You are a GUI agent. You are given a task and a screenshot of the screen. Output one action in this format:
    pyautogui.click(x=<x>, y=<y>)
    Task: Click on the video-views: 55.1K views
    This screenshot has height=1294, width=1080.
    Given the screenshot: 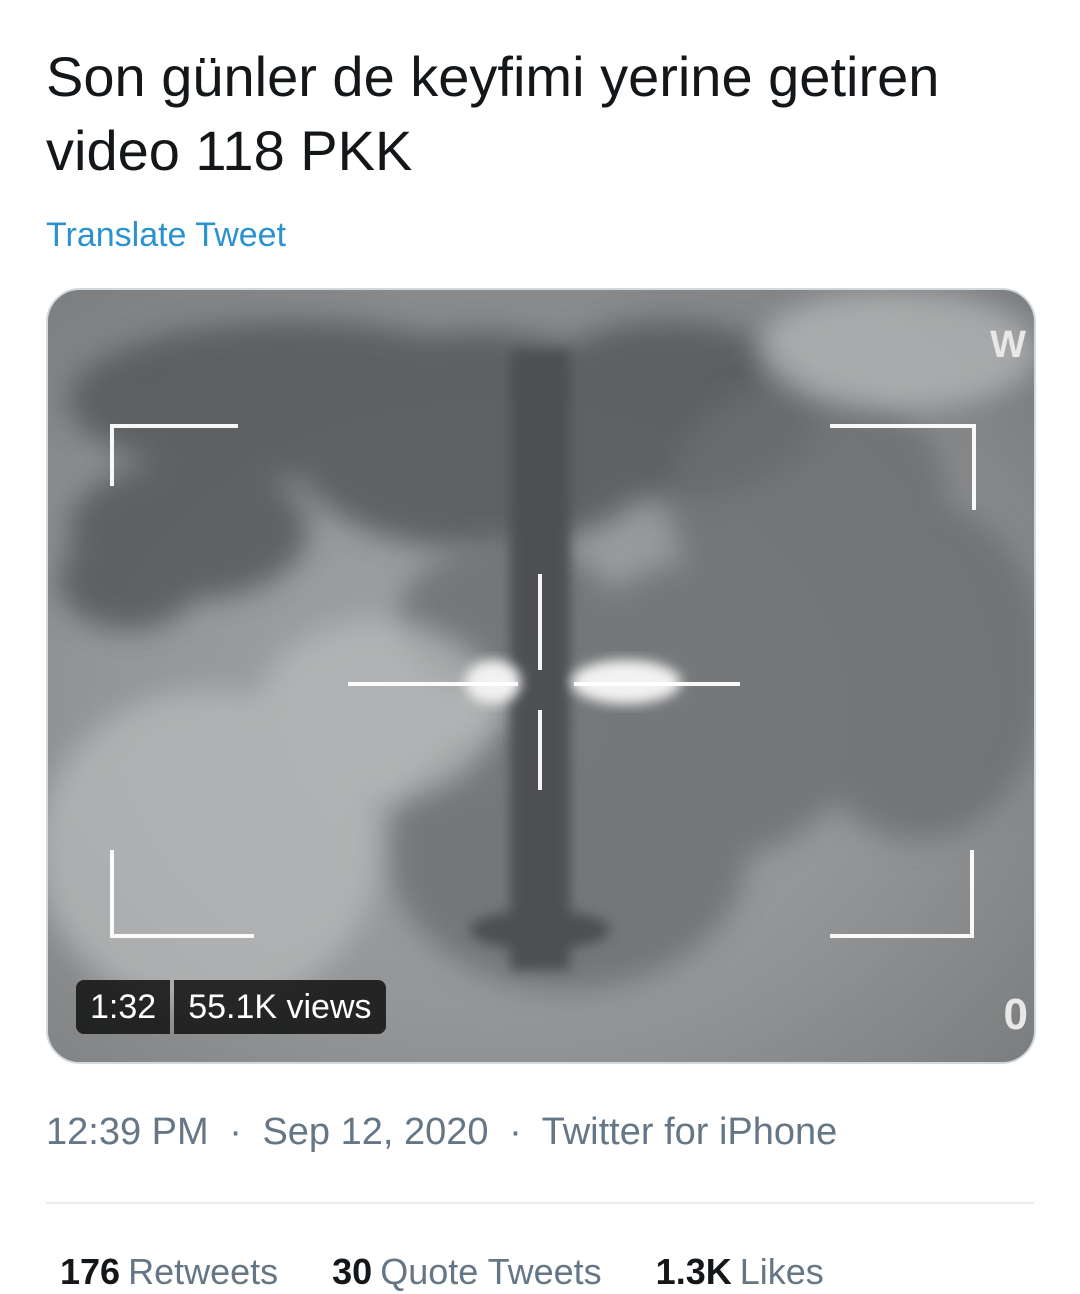 What is the action you would take?
    pyautogui.click(x=280, y=1007)
    